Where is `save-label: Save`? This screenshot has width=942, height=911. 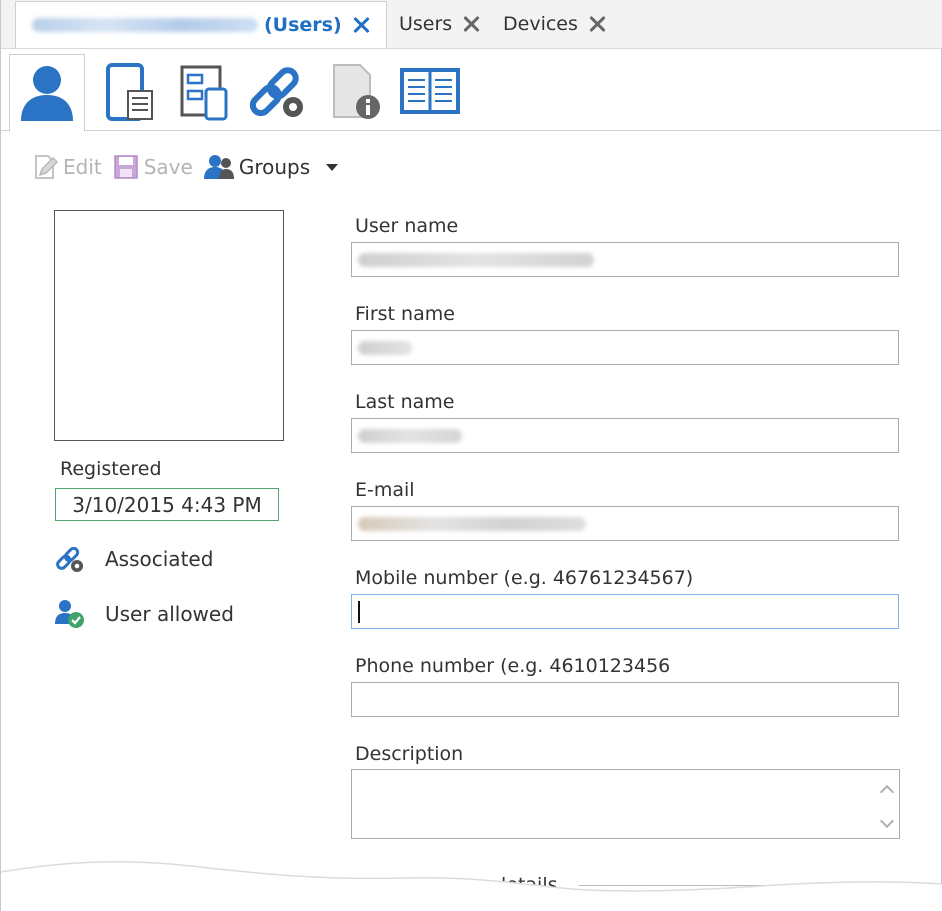
save-label: Save is located at coordinates (168, 167).